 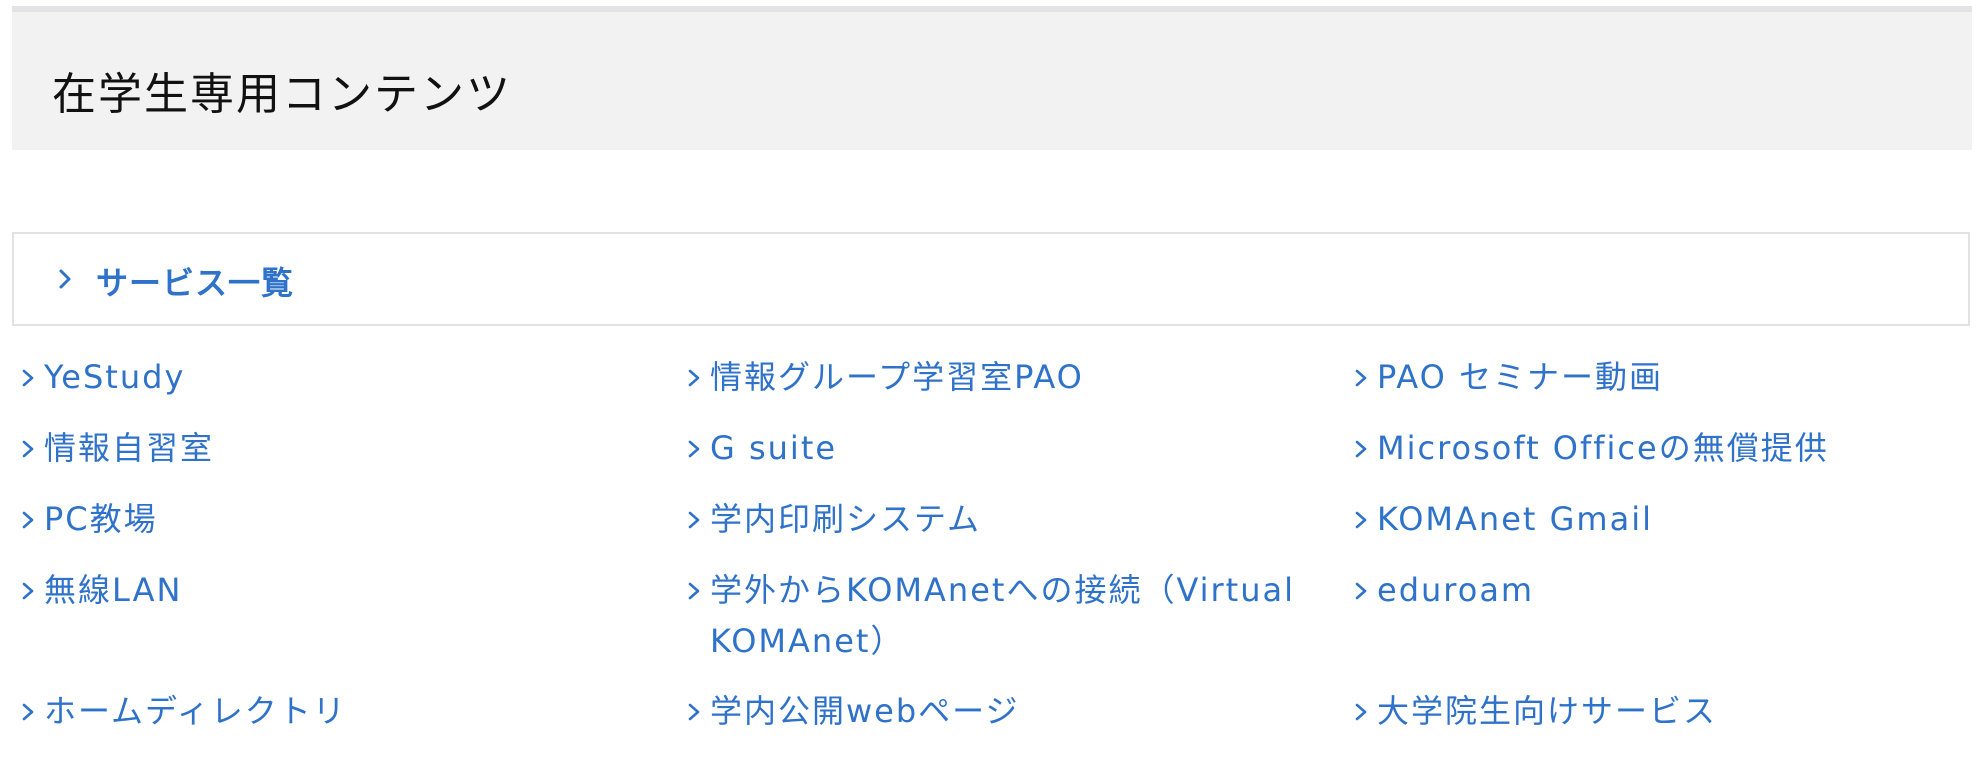 I want to click on link-label: 大学院生向けサービス, so click(x=1547, y=711).